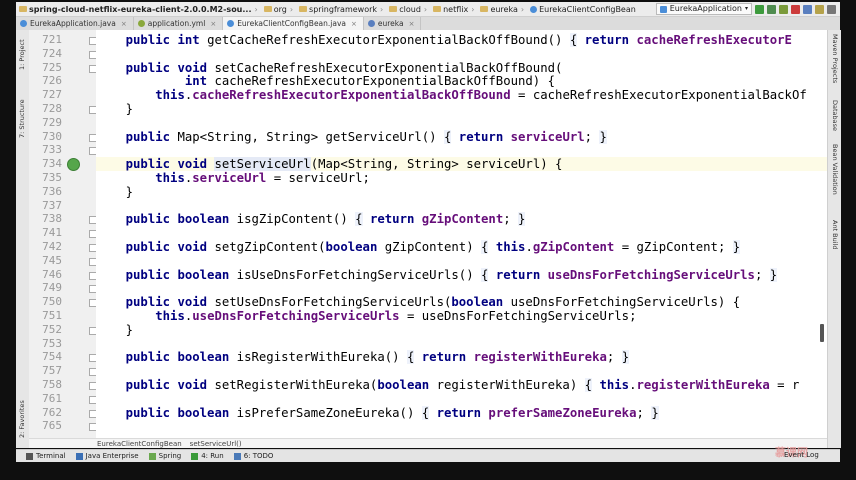 This screenshot has width=856, height=480. What do you see at coordinates (835, 169) in the screenshot?
I see `tool-window-bean-validation: Bean Validation` at bounding box center [835, 169].